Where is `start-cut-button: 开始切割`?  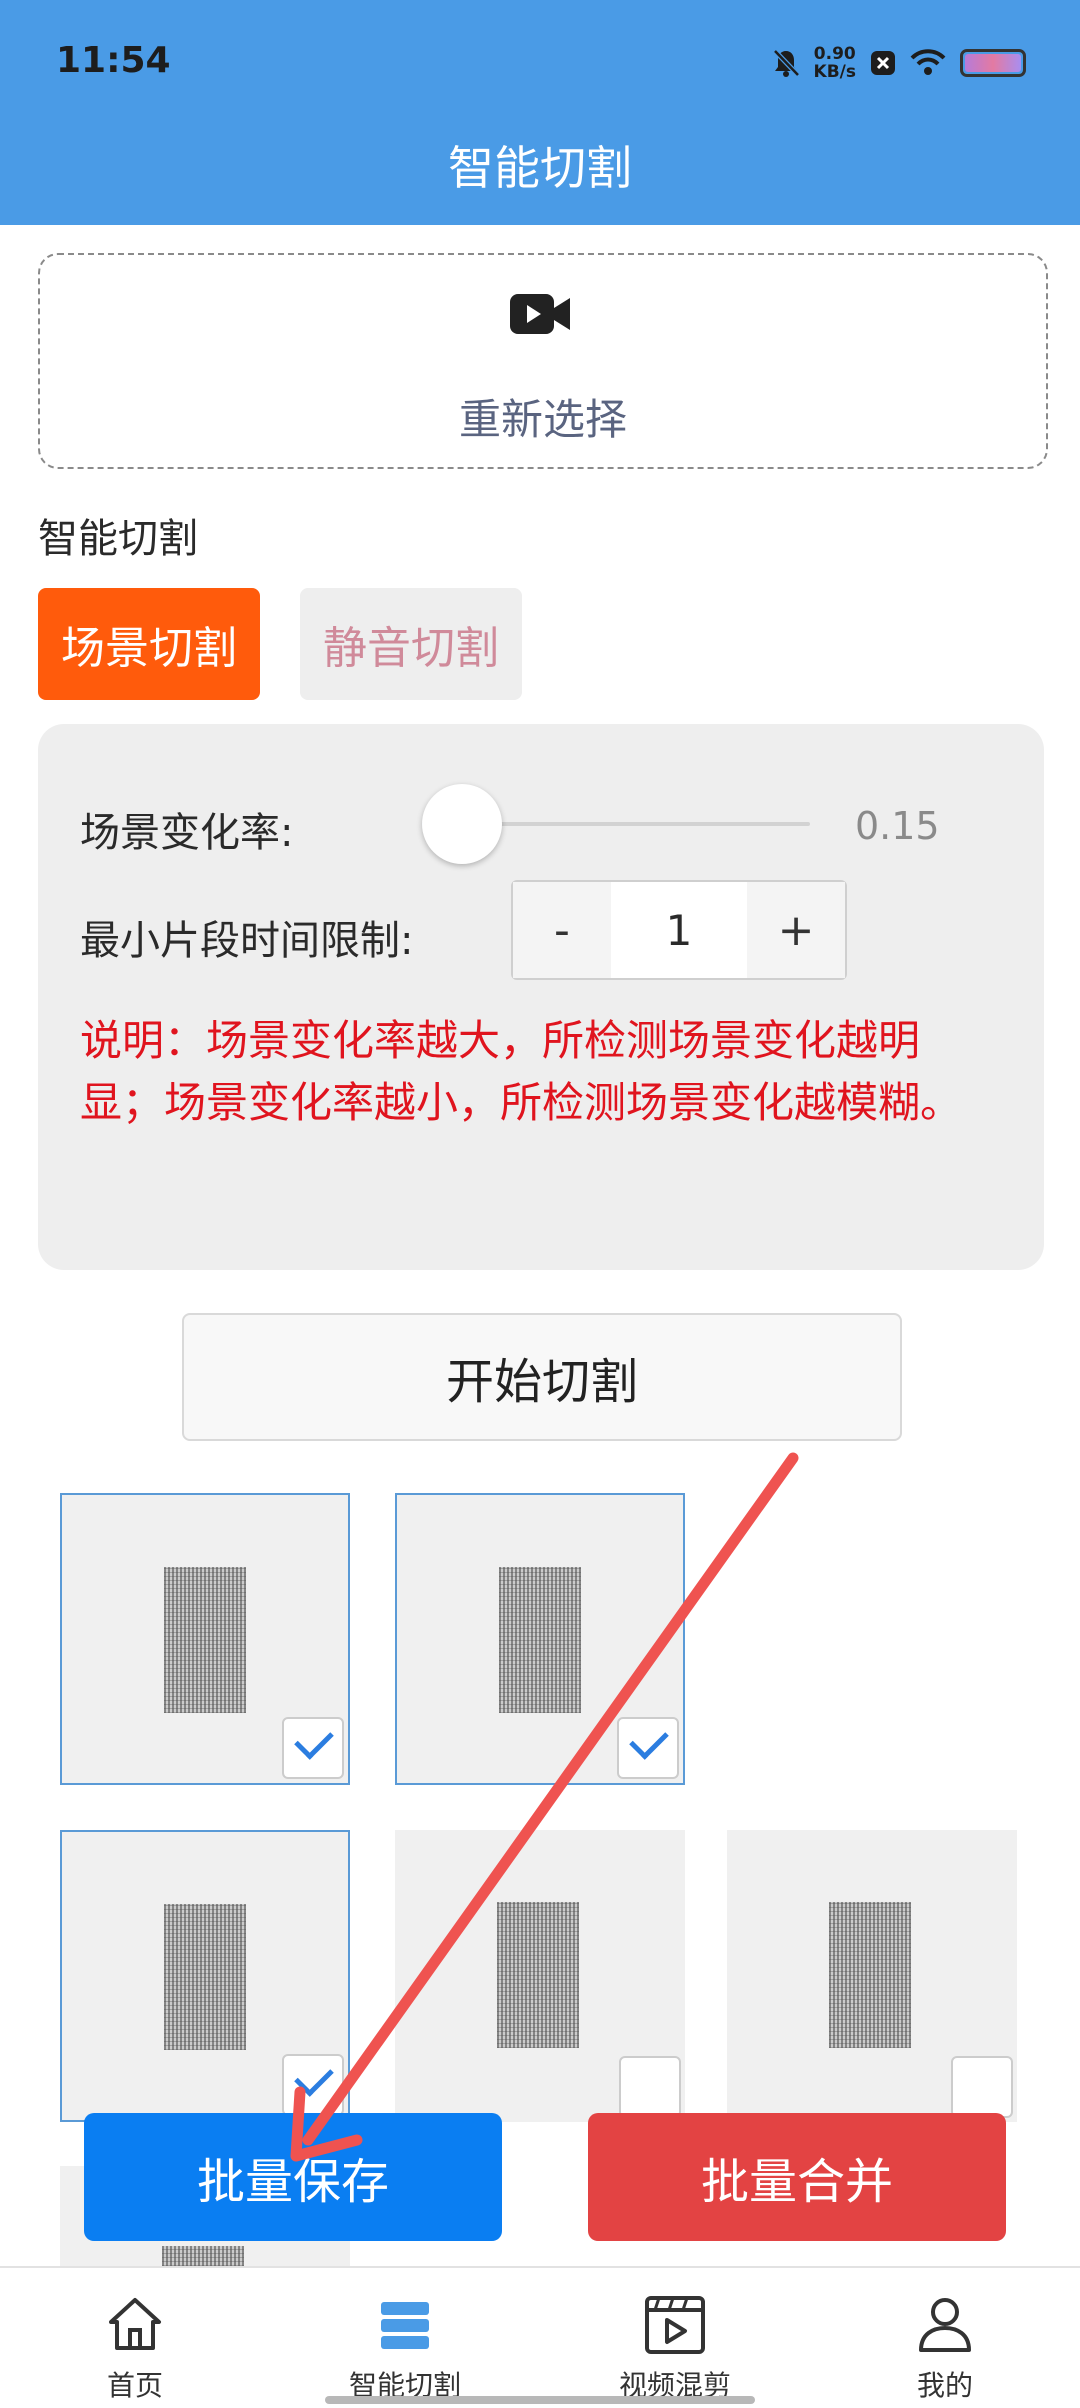 start-cut-button: 开始切割 is located at coordinates (542, 1377).